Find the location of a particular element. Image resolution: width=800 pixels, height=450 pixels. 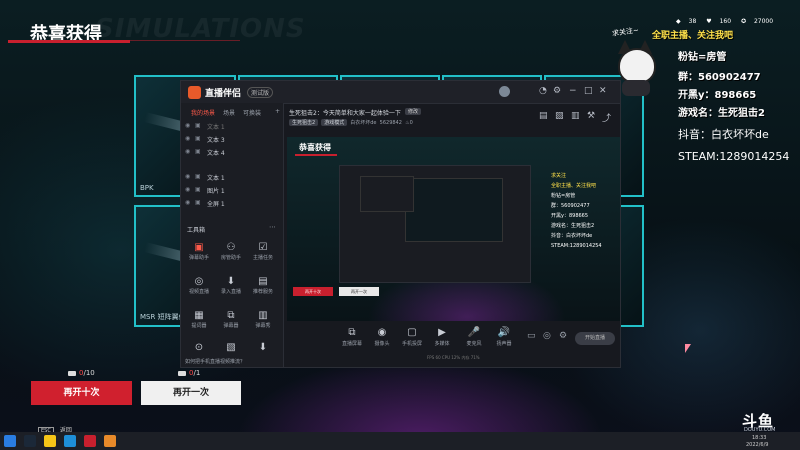

bell-icon: ◔ is located at coordinates (543, 91).